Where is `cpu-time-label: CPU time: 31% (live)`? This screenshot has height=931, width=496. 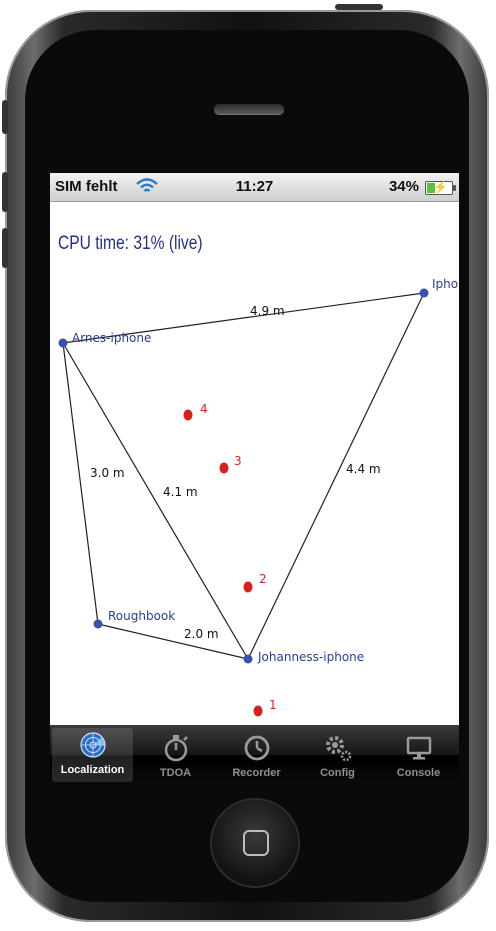
cpu-time-label: CPU time: 31% (live) is located at coordinates (130, 243).